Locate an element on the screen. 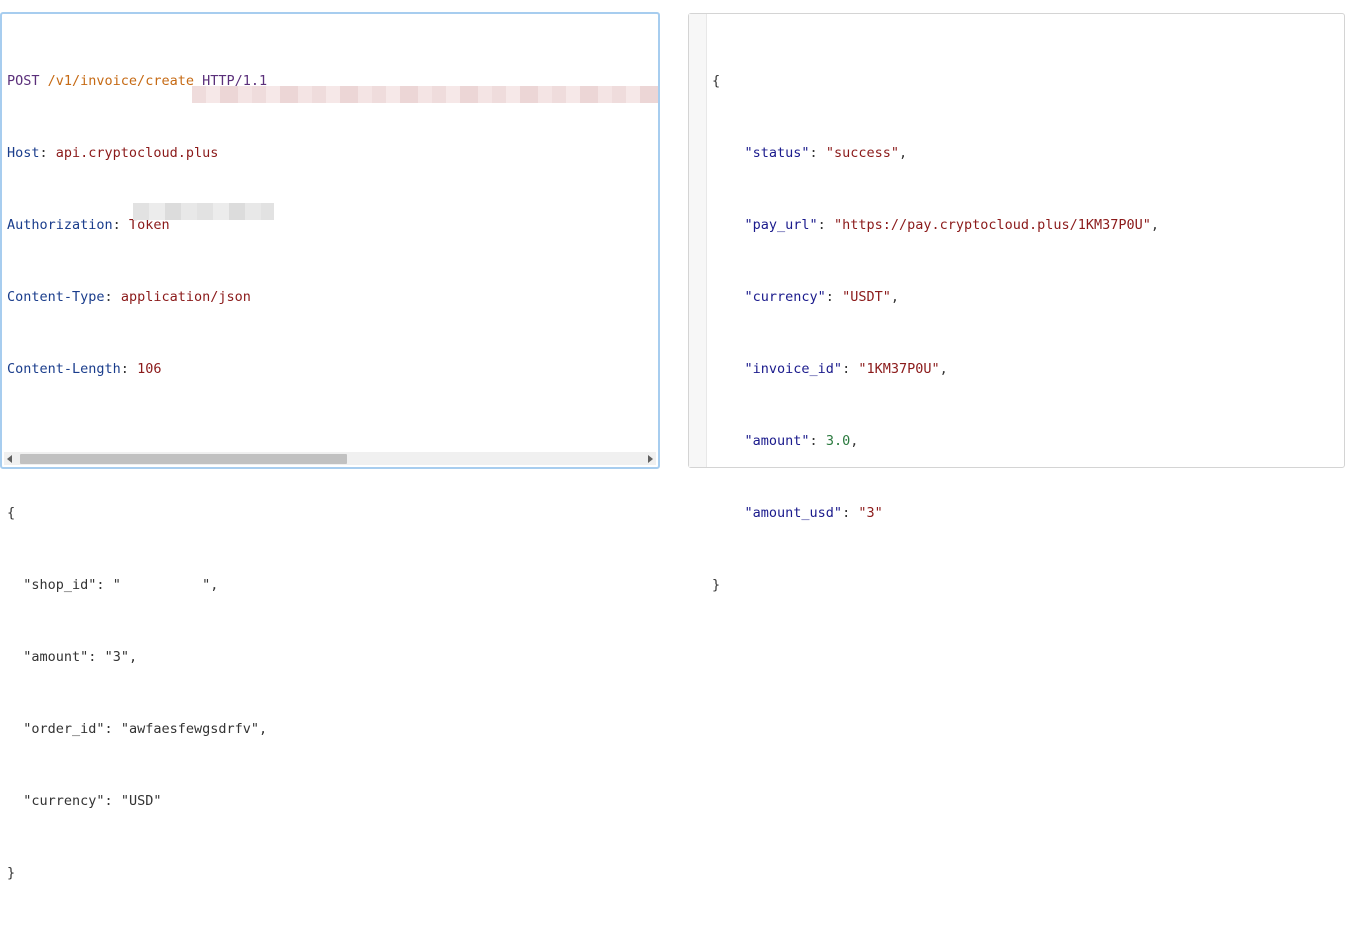  header-value: application/json is located at coordinates (185, 297).